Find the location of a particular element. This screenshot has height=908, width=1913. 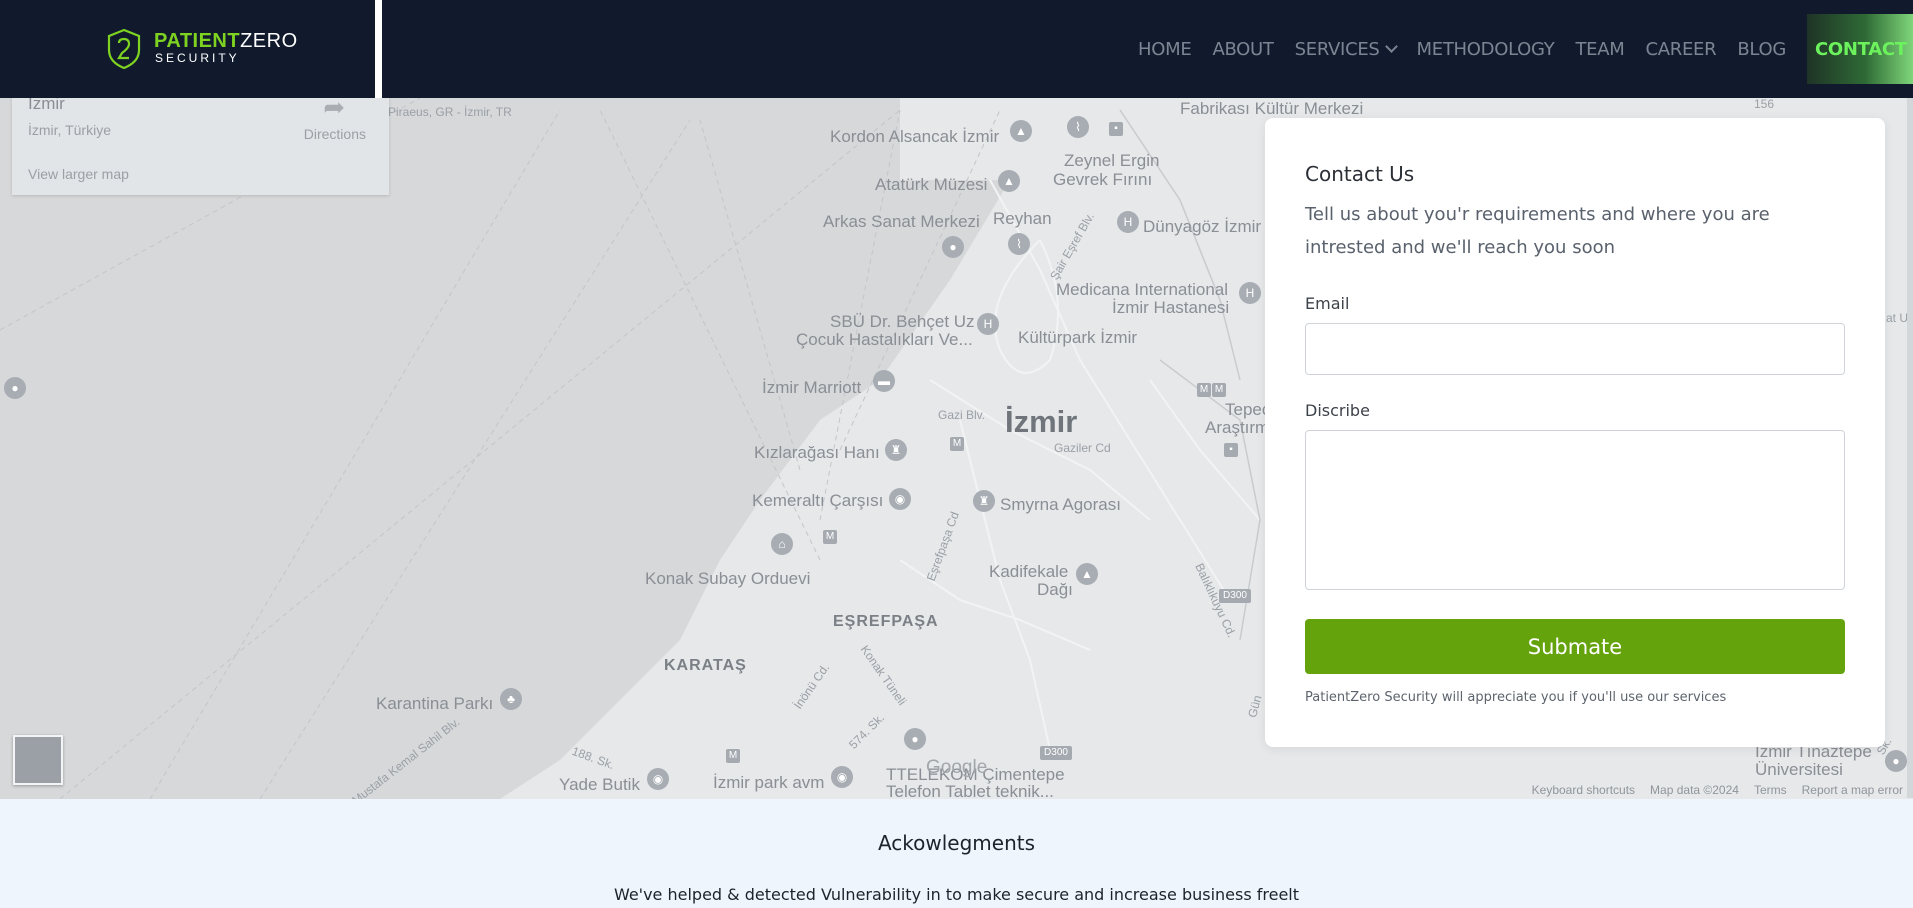

submit-button: Submate is located at coordinates (1575, 646).